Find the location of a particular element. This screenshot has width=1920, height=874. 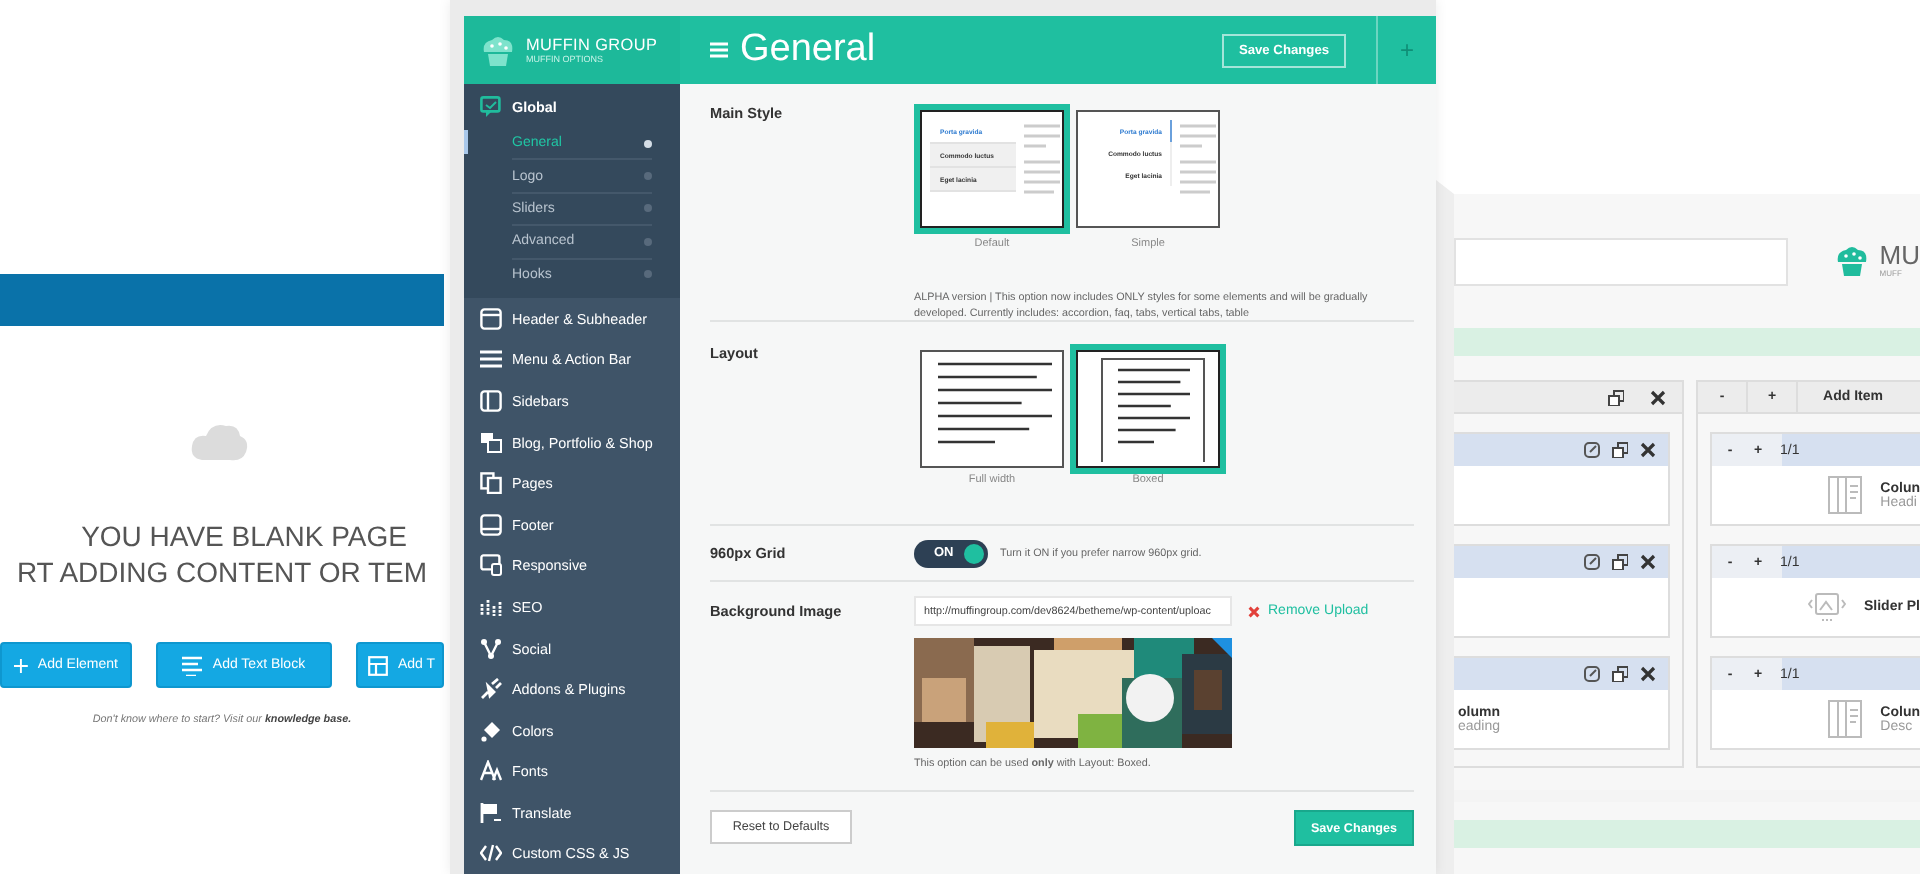

monitor-icon is located at coordinates (491, 524).